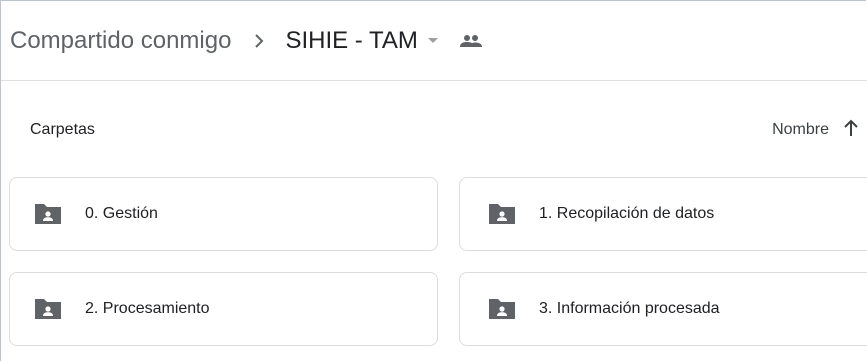 The height and width of the screenshot is (362, 867). Describe the element at coordinates (851, 130) in the screenshot. I see `arrow-up-icon` at that location.